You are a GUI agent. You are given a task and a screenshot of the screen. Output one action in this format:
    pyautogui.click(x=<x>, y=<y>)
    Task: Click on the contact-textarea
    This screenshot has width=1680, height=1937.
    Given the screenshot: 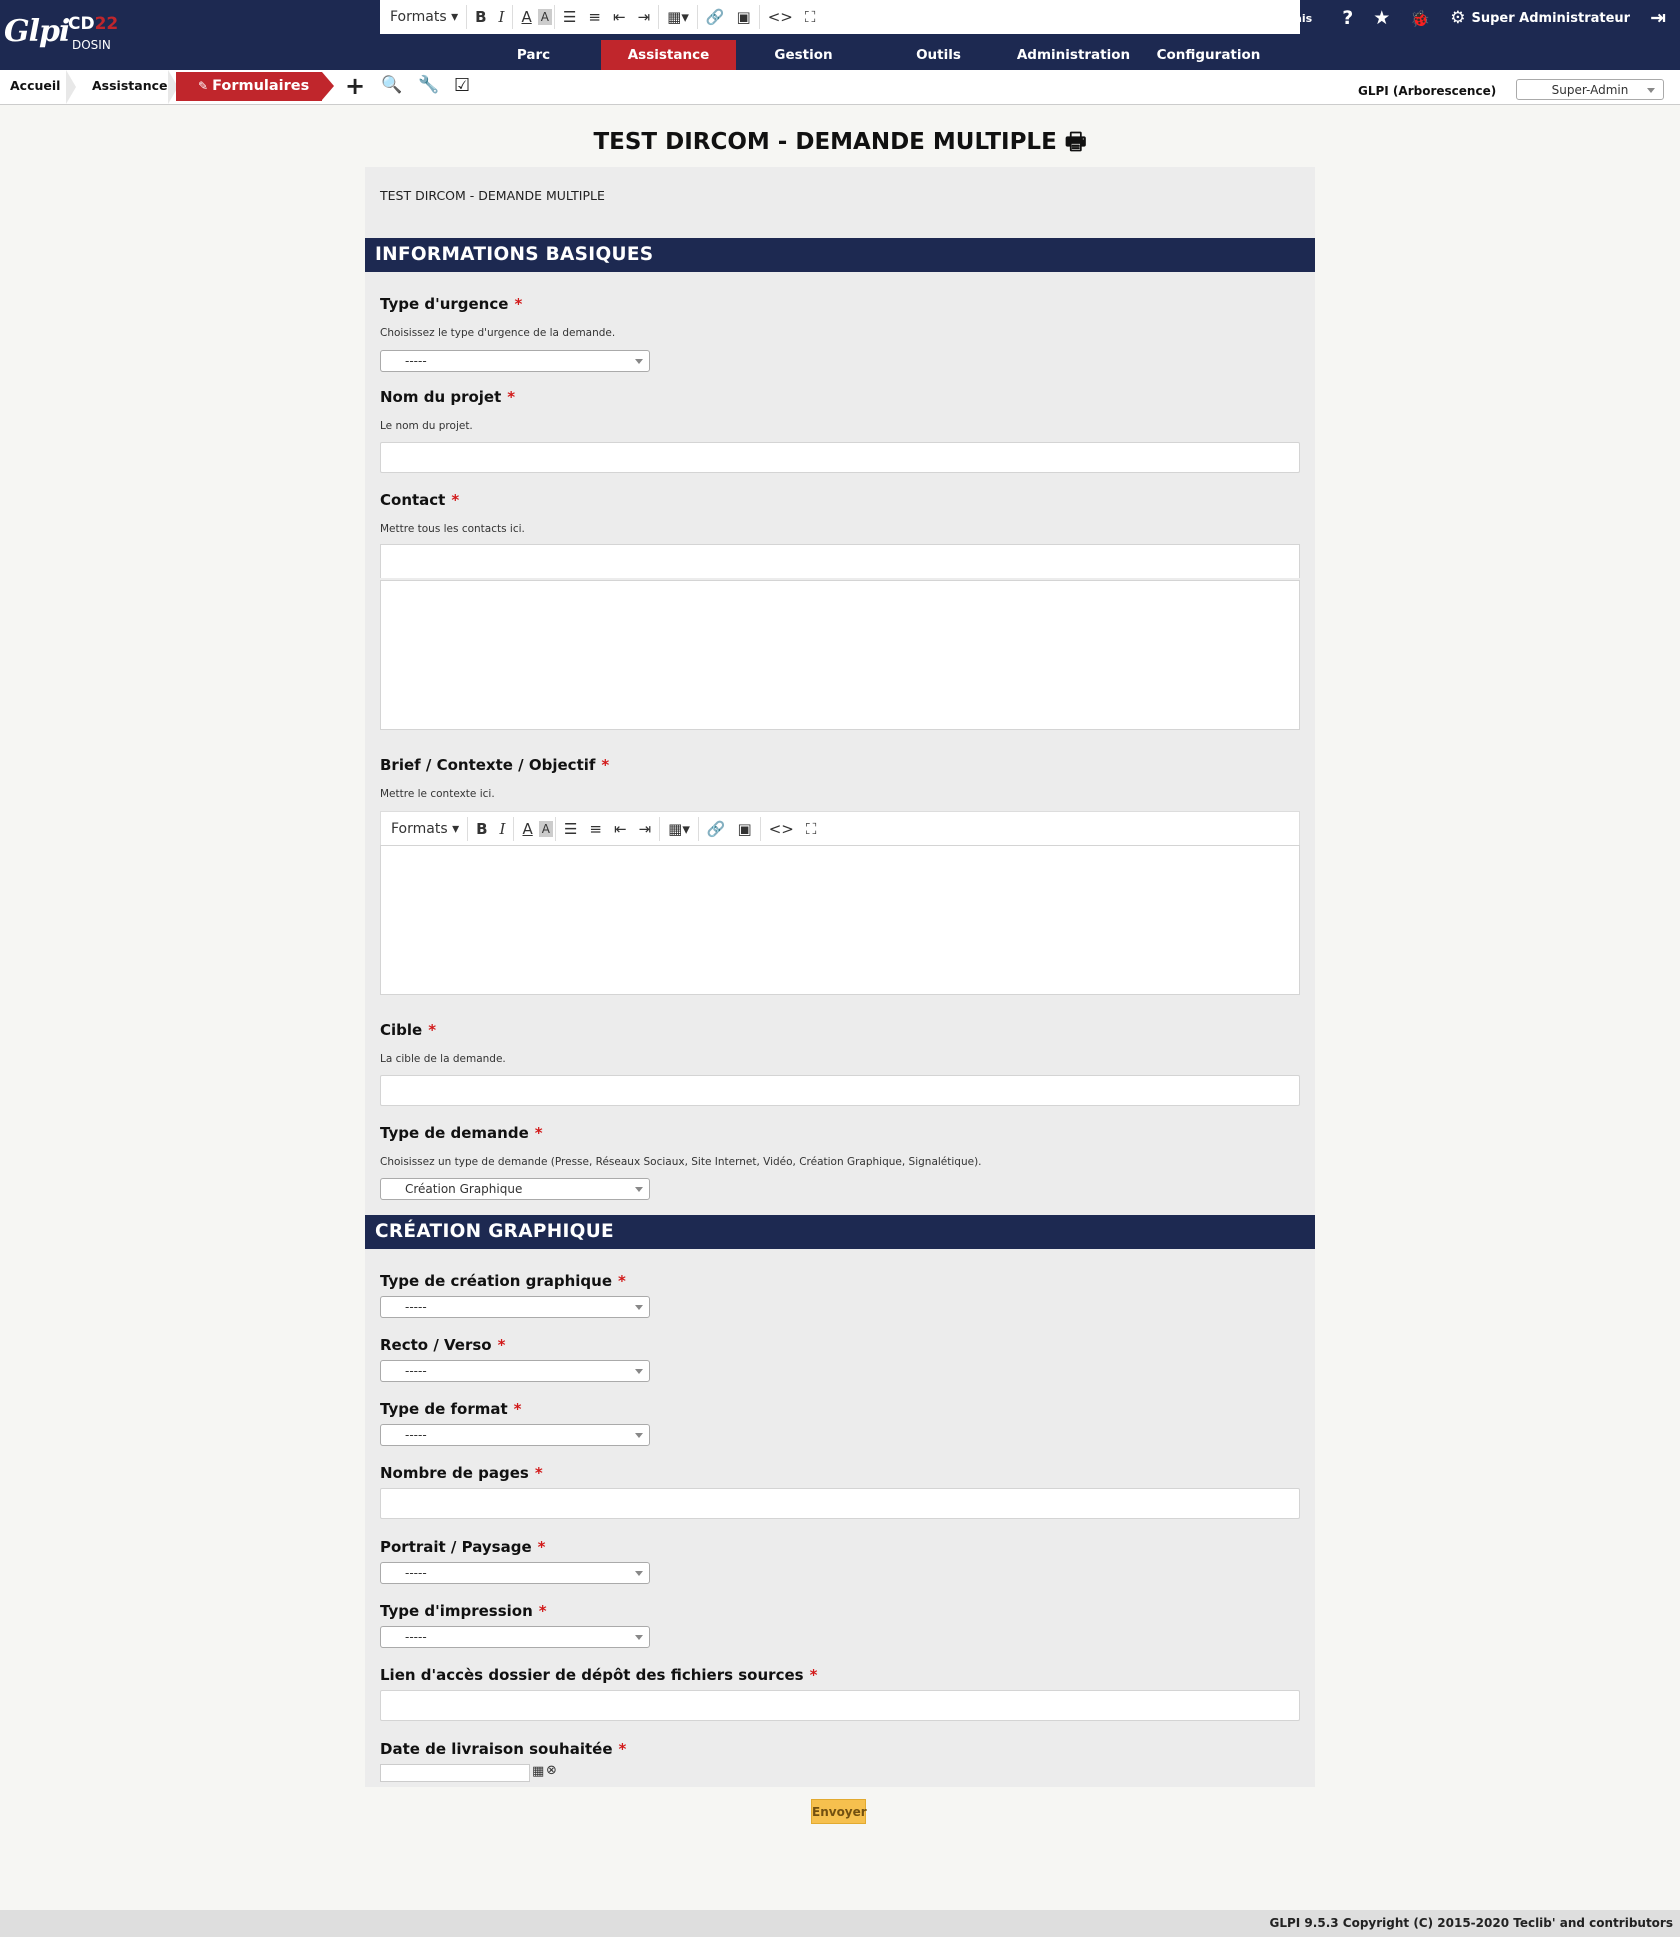 What is the action you would take?
    pyautogui.click(x=840, y=655)
    